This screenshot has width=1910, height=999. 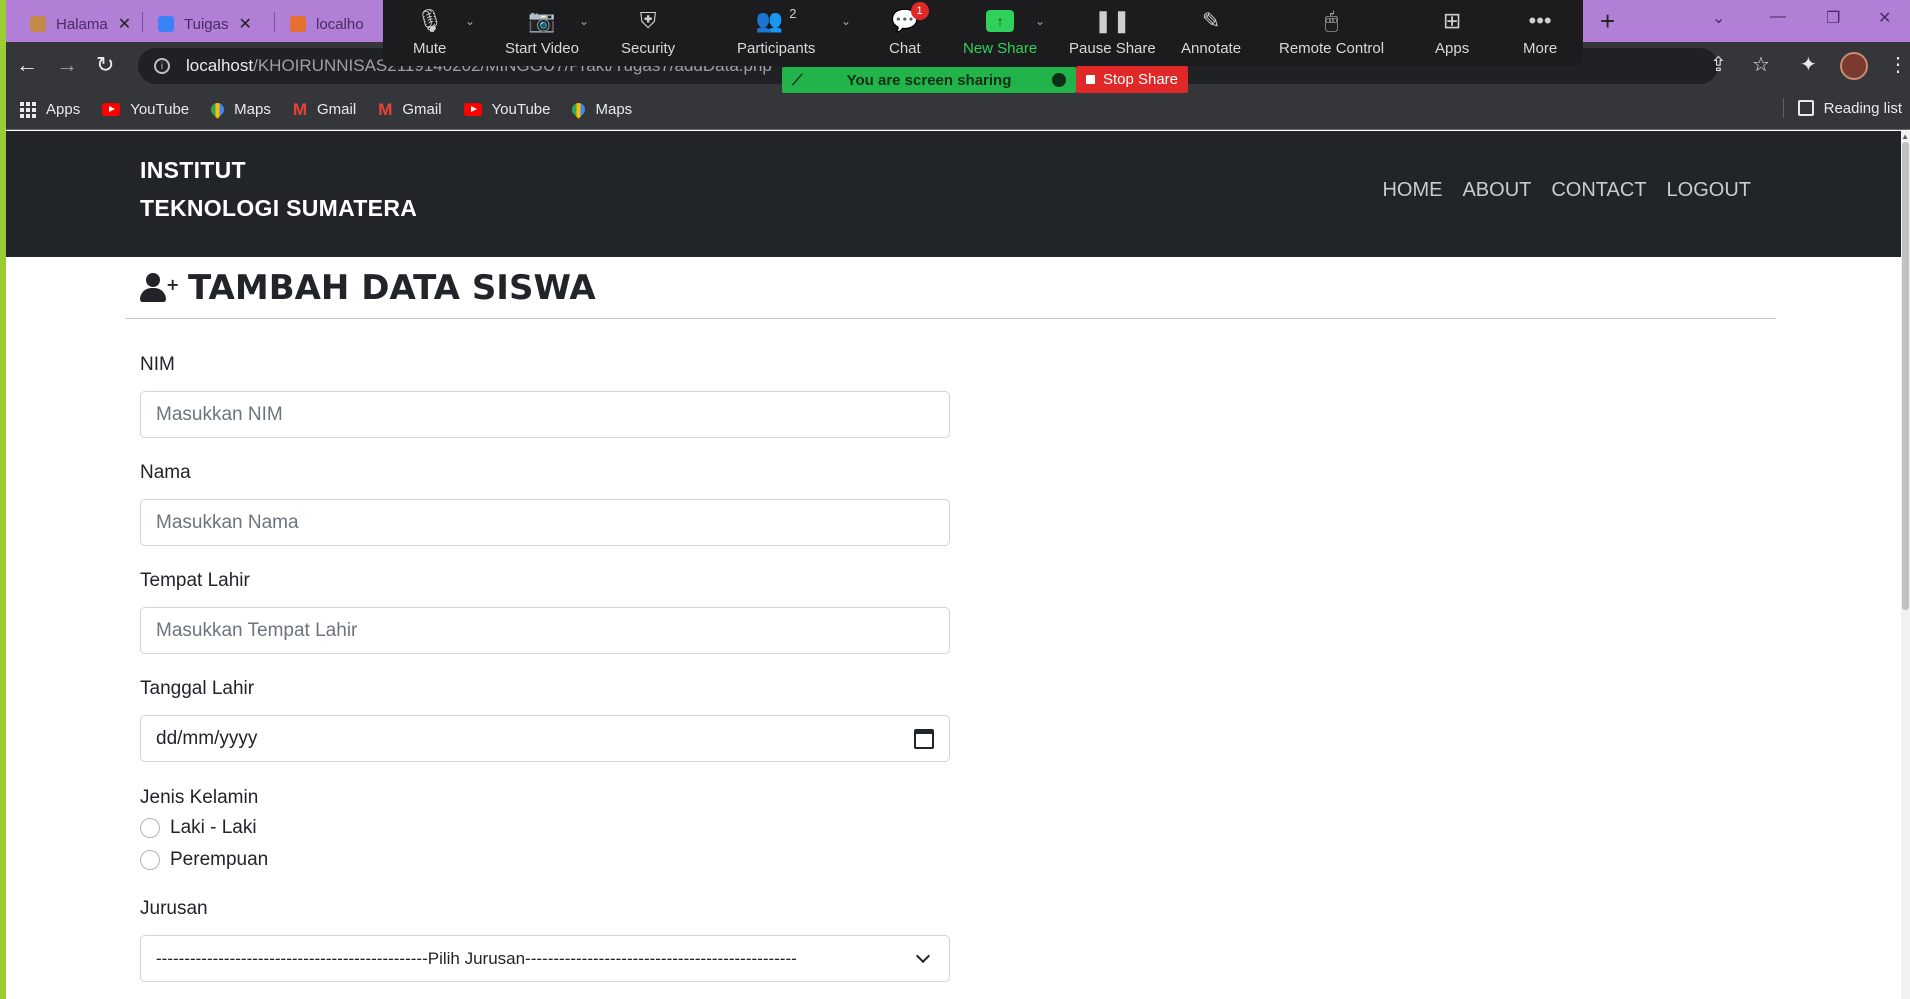 What do you see at coordinates (28, 109) in the screenshot?
I see `apps-grid-icon` at bounding box center [28, 109].